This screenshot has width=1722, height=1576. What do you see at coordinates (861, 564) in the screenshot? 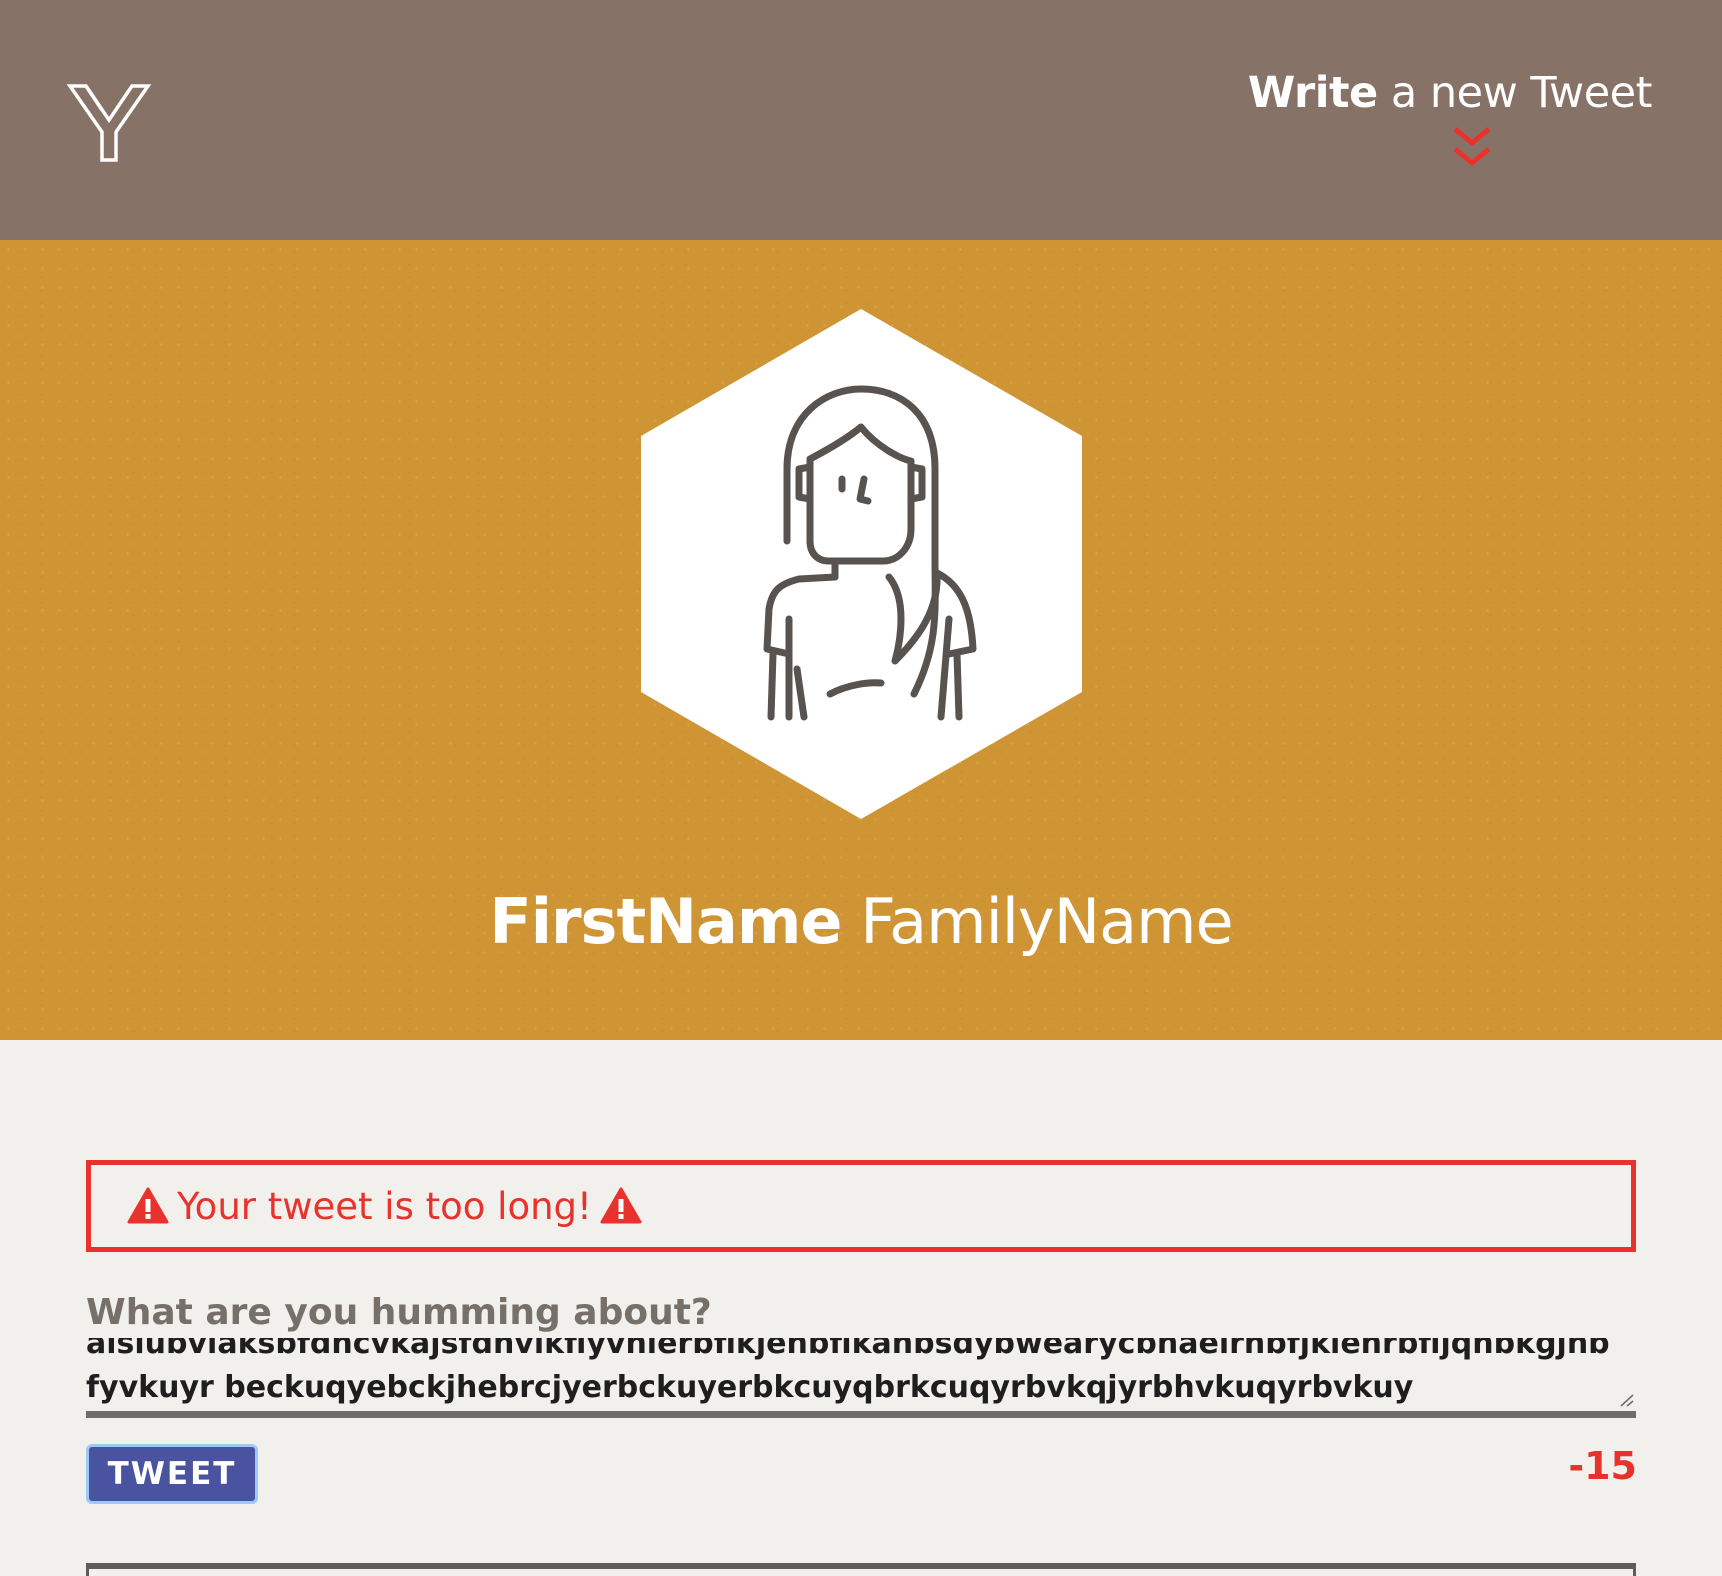
I see `woman-avatar-icon` at bounding box center [861, 564].